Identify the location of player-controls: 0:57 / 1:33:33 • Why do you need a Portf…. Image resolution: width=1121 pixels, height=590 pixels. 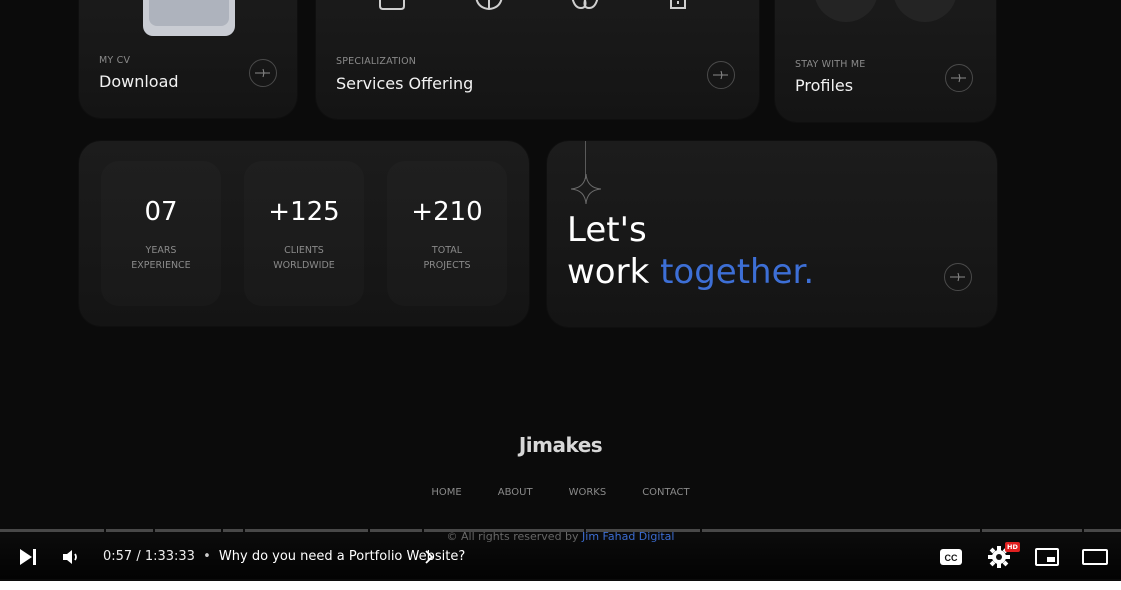
(560, 557).